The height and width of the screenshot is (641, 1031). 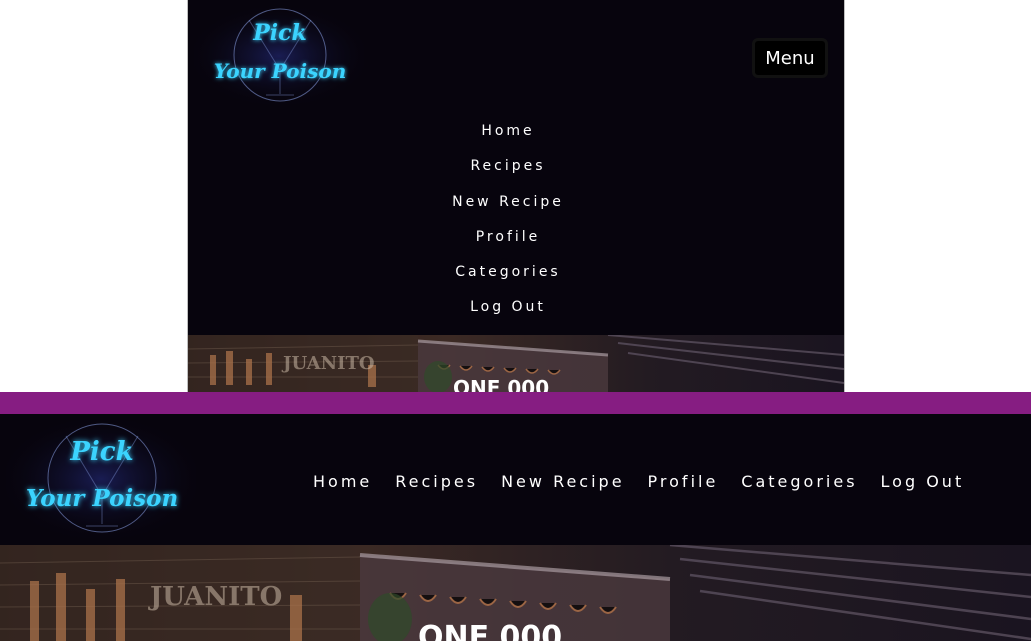 What do you see at coordinates (515, 403) in the screenshot?
I see `section-divider` at bounding box center [515, 403].